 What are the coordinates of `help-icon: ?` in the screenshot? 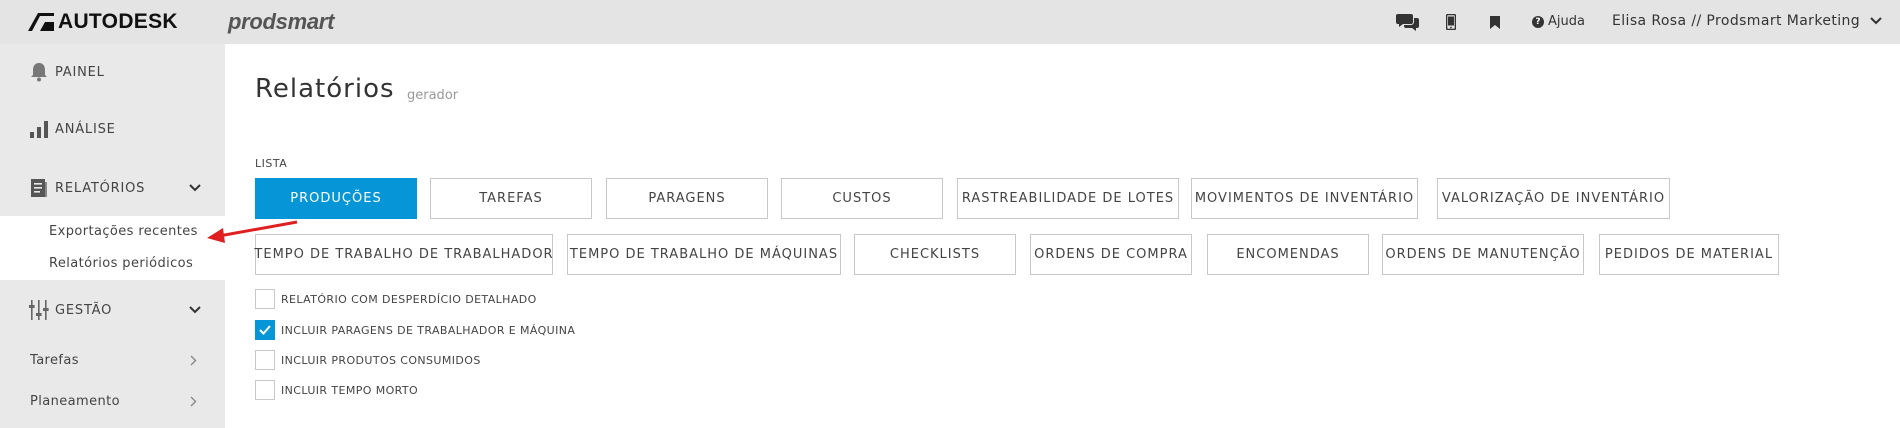 It's located at (1538, 21).